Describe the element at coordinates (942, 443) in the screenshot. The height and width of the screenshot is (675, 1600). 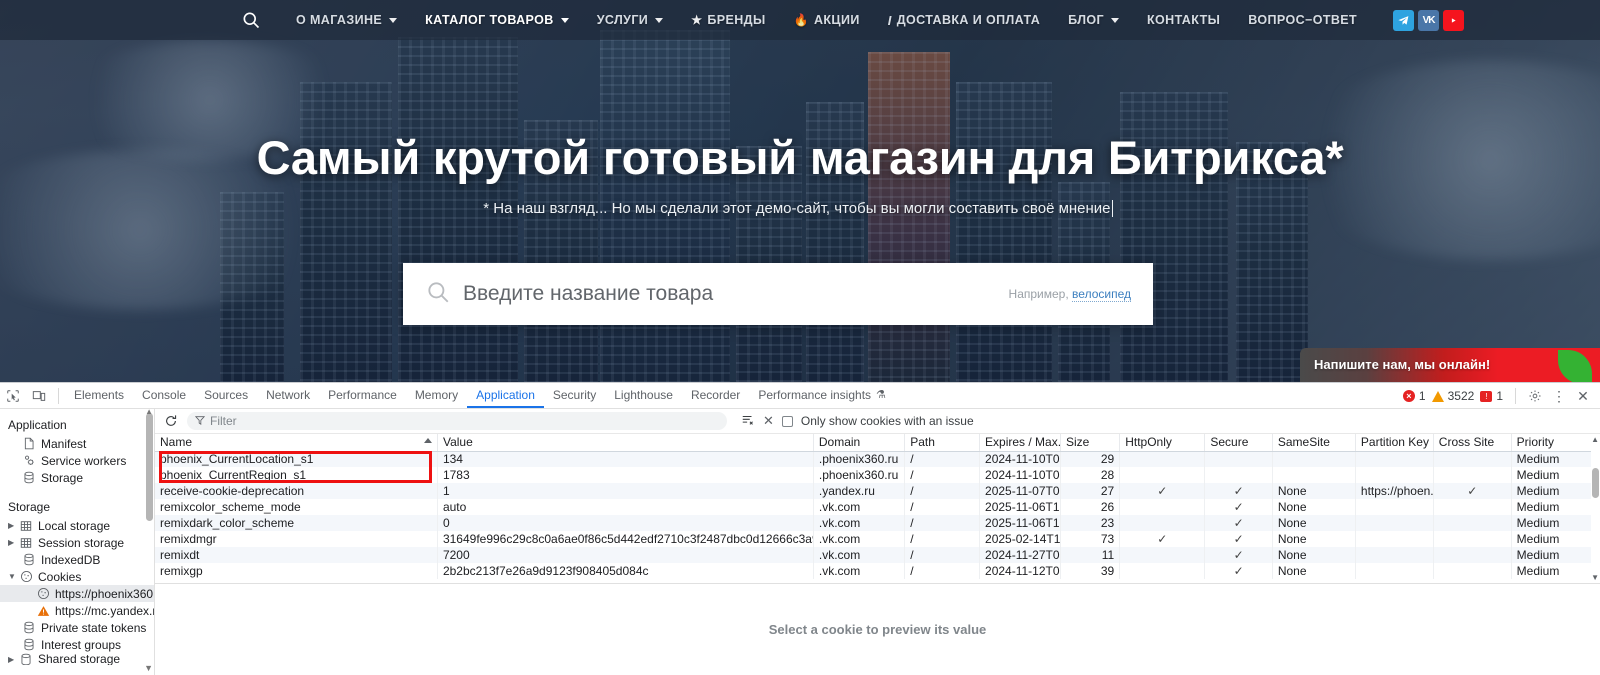
I see `column-header-path: Path` at that location.